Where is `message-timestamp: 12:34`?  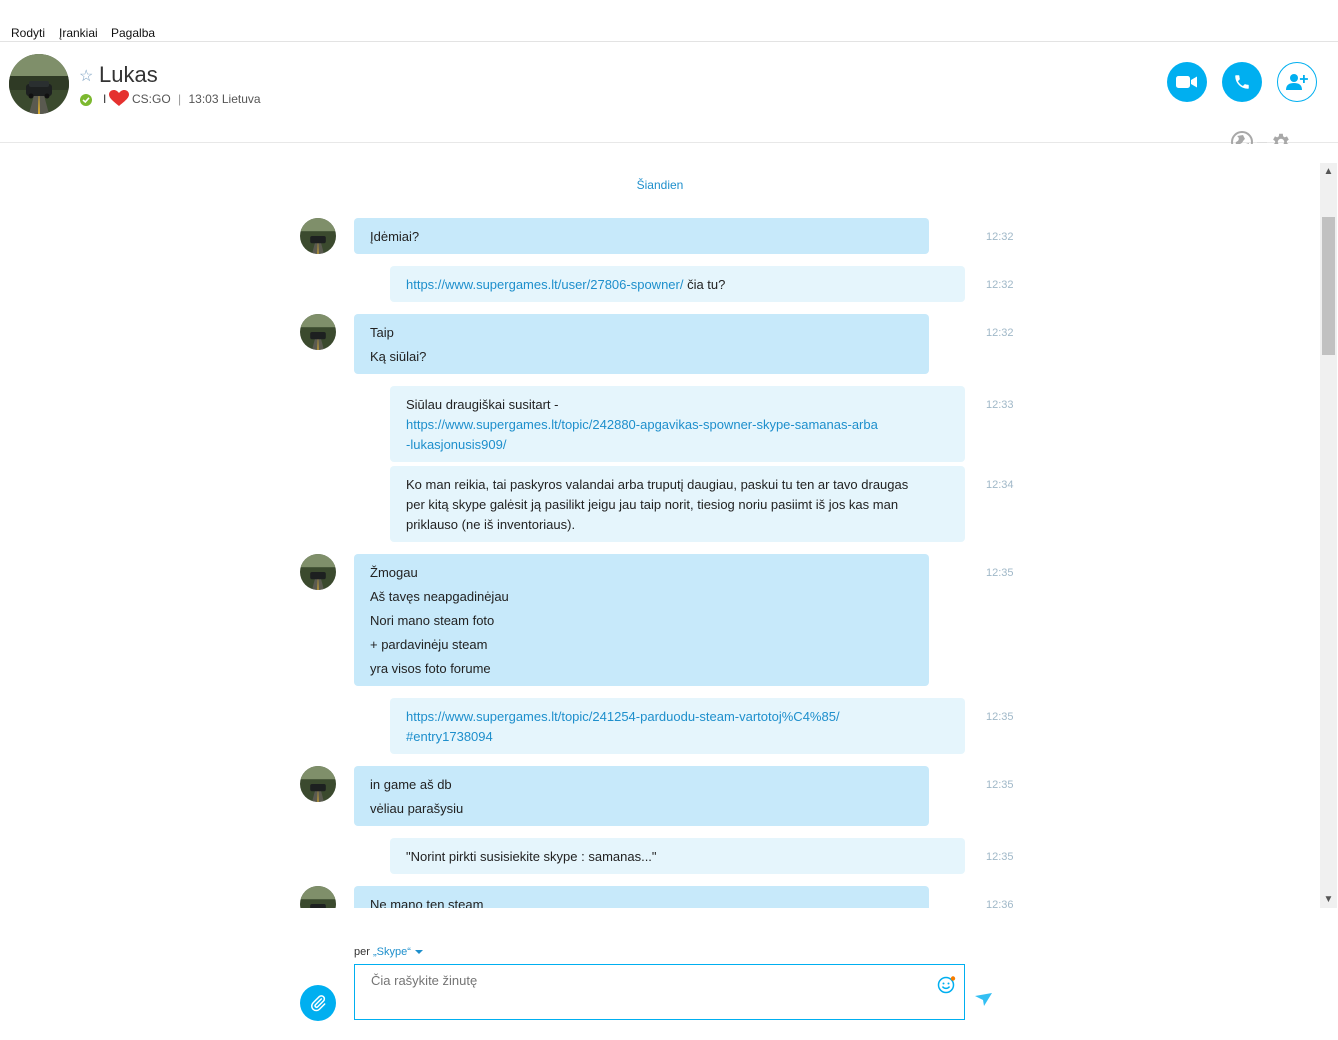
message-timestamp: 12:34 is located at coordinates (1000, 485).